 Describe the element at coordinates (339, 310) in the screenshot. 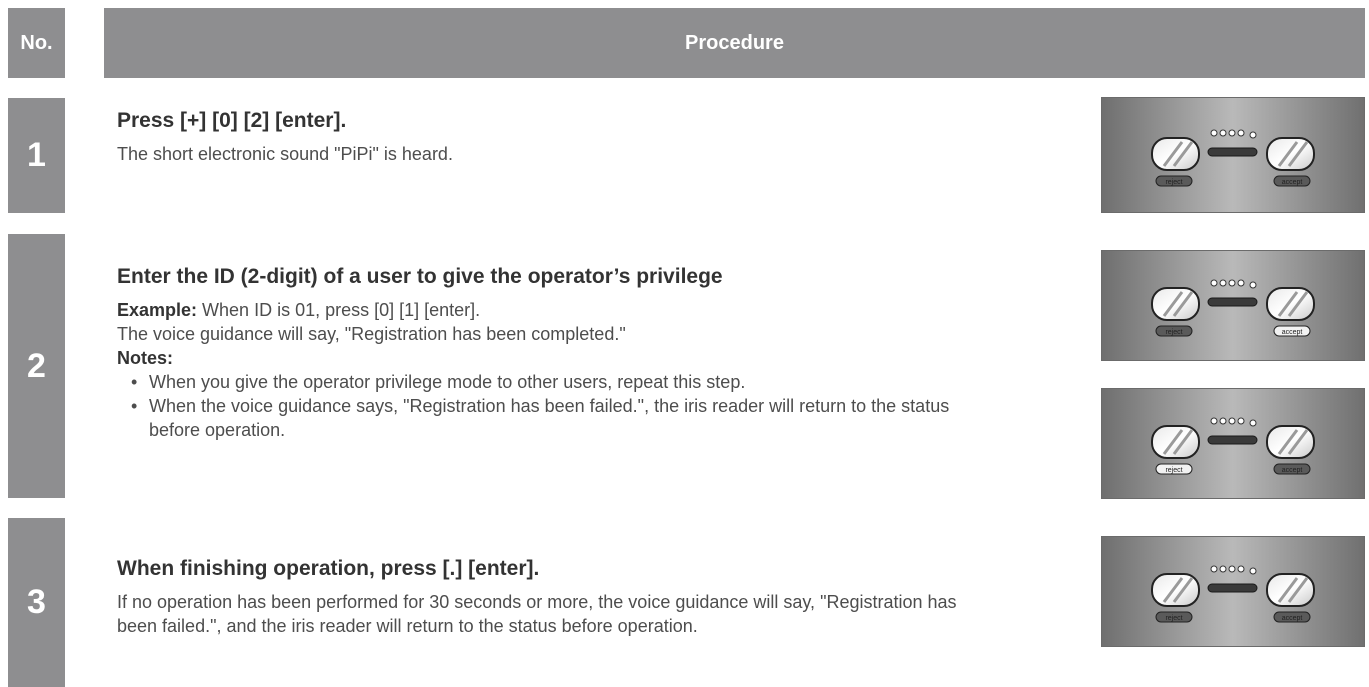

I see `example-text: When ID is 01, press [0] [1] [enter].` at that location.